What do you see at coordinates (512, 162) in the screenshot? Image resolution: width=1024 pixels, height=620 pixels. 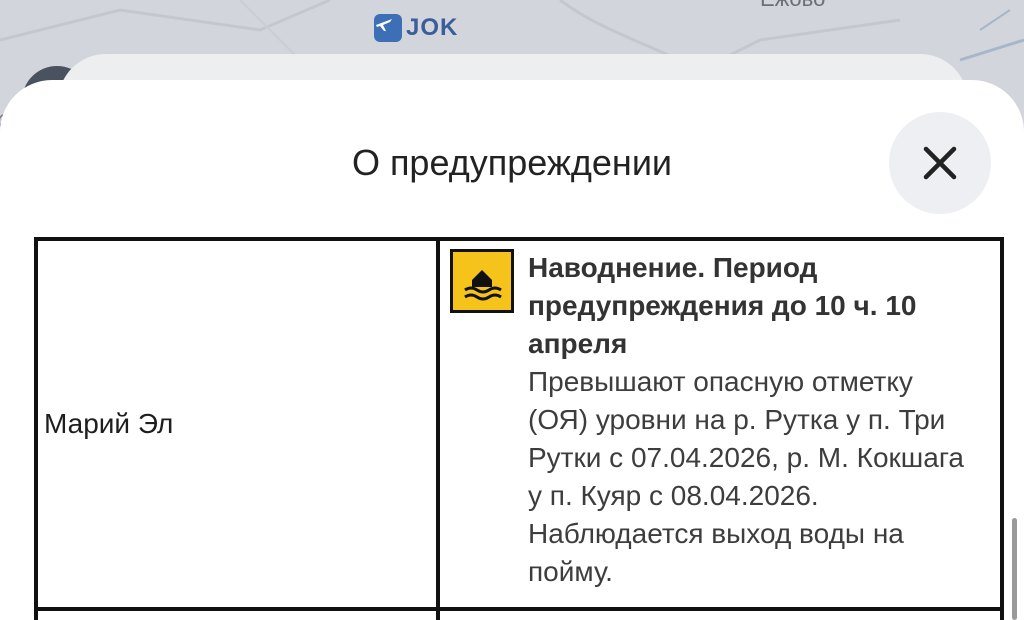 I see `modal-title: О предупреждении` at bounding box center [512, 162].